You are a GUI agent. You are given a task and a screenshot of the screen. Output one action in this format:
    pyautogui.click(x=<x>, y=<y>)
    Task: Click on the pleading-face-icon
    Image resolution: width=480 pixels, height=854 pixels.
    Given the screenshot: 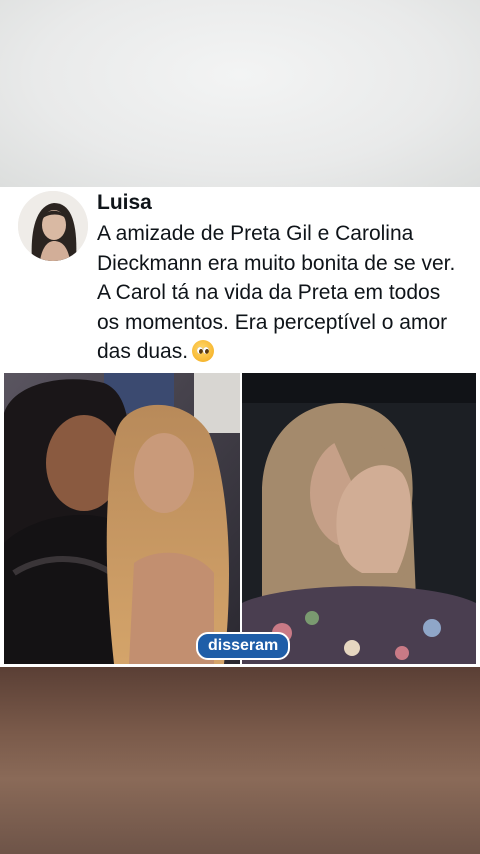 What is the action you would take?
    pyautogui.click(x=203, y=351)
    